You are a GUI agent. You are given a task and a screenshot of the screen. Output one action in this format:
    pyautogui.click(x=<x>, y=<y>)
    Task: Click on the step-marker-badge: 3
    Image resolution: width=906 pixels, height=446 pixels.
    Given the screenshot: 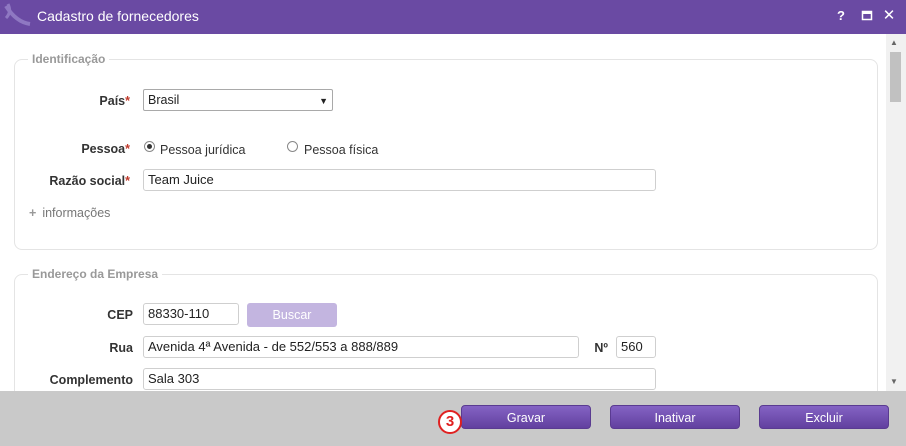 What is the action you would take?
    pyautogui.click(x=450, y=422)
    